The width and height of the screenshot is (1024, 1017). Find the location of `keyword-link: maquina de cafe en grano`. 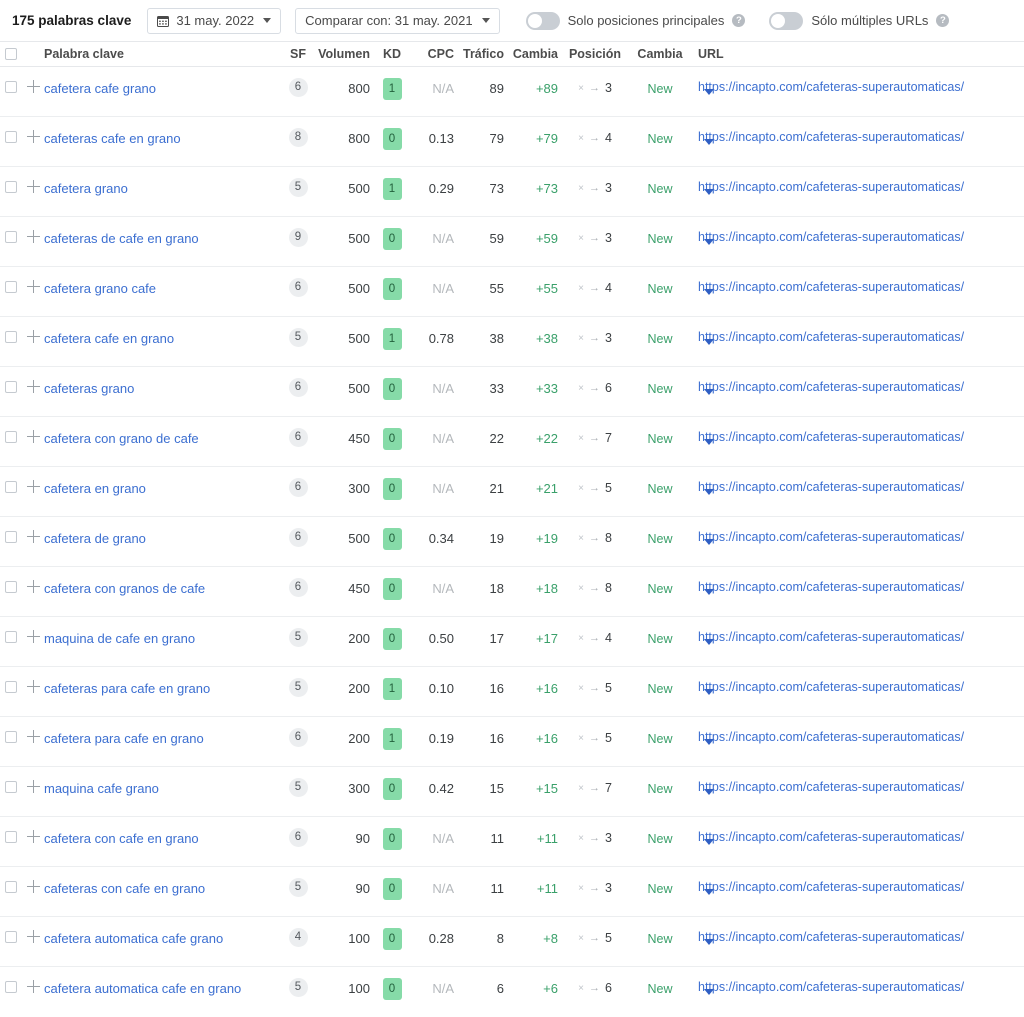

keyword-link: maquina de cafe en grano is located at coordinates (119, 638).